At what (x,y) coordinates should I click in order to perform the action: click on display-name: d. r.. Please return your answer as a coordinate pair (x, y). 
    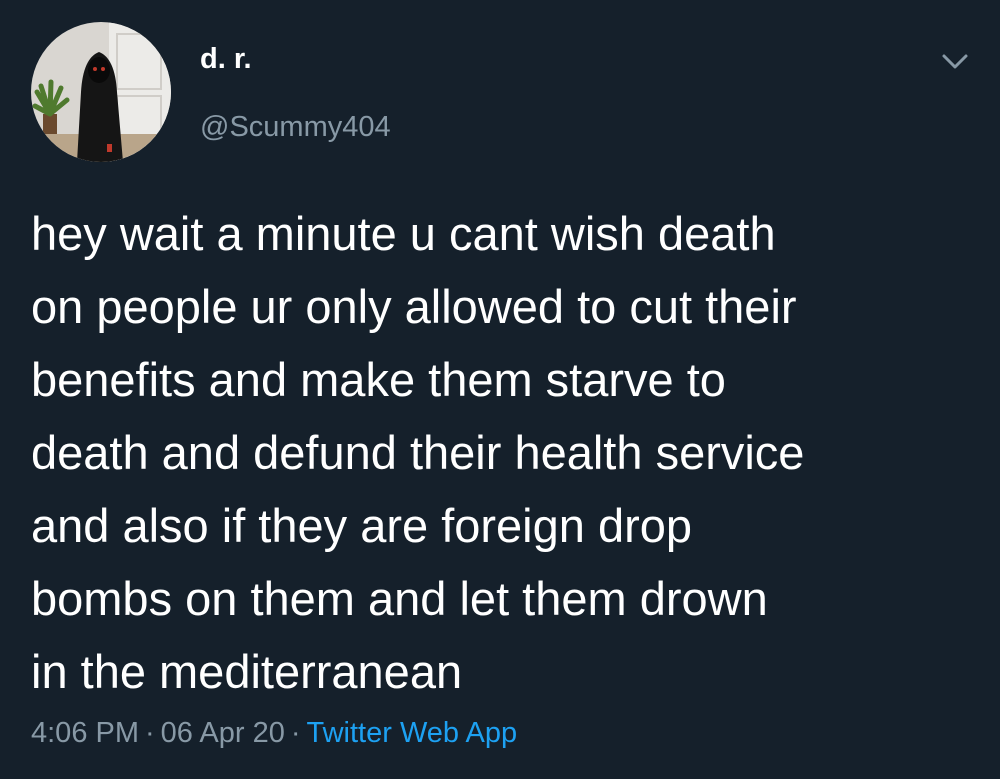
    Looking at the image, I should click on (226, 59).